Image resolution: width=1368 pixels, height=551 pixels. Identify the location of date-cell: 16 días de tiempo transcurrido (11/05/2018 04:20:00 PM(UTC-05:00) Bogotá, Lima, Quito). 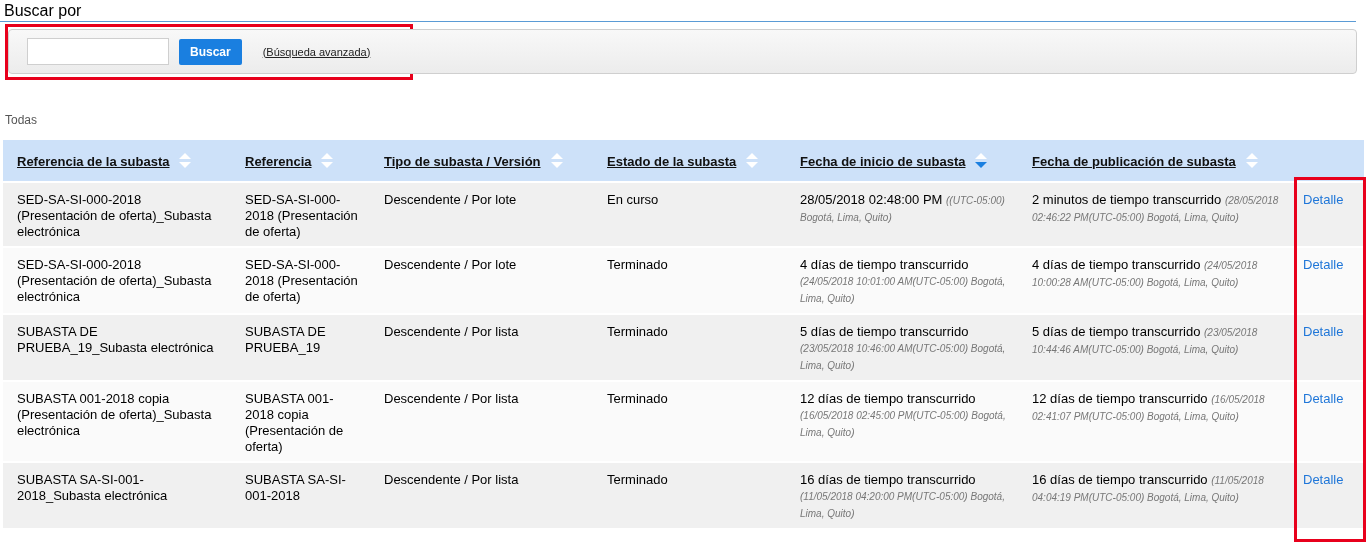
(902, 496).